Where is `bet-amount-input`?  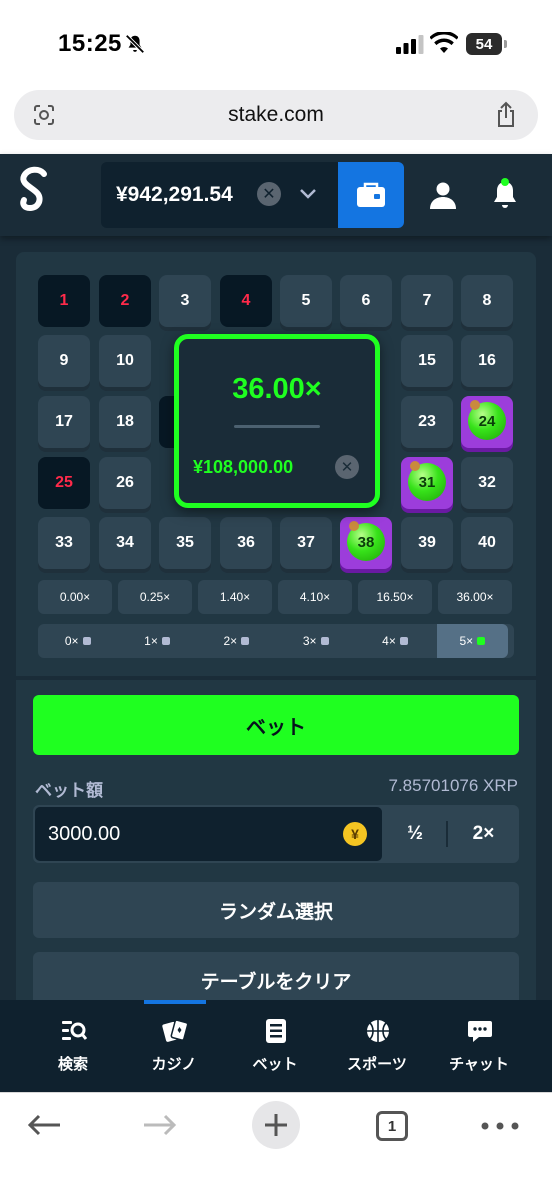
bet-amount-input is located at coordinates (208, 834).